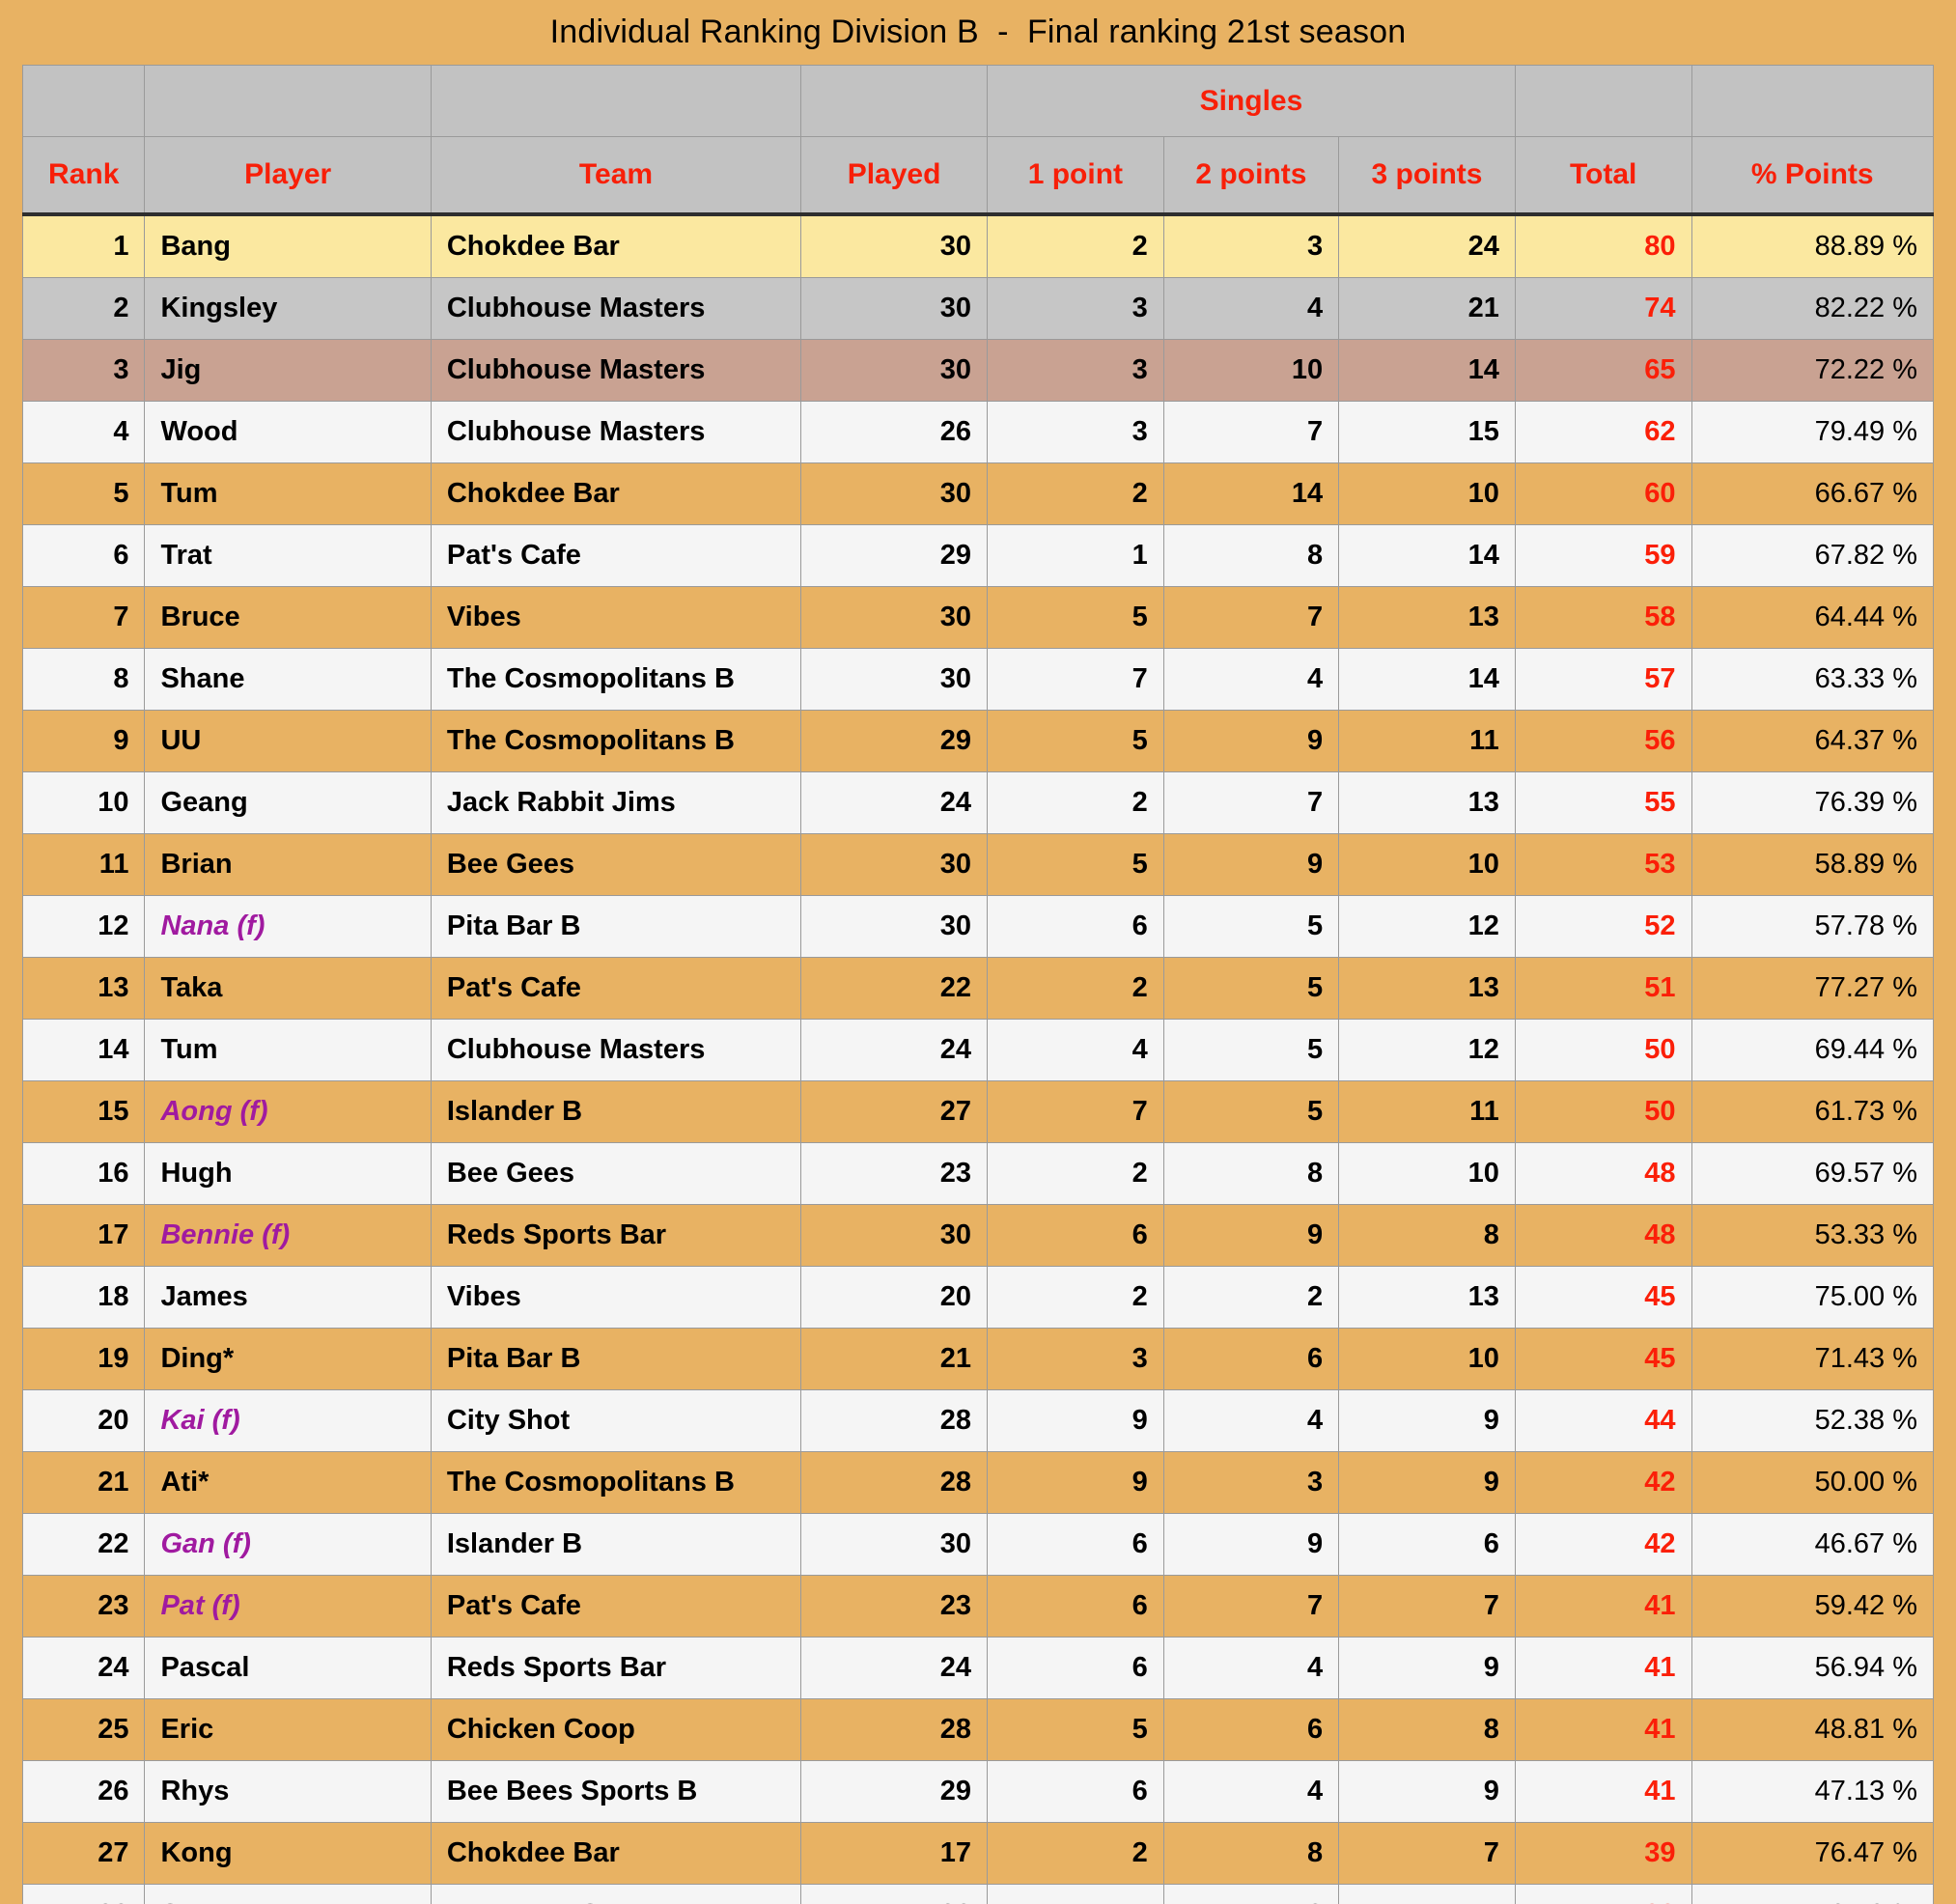  What do you see at coordinates (83, 1174) in the screenshot?
I see `table-cell-rank: 16` at bounding box center [83, 1174].